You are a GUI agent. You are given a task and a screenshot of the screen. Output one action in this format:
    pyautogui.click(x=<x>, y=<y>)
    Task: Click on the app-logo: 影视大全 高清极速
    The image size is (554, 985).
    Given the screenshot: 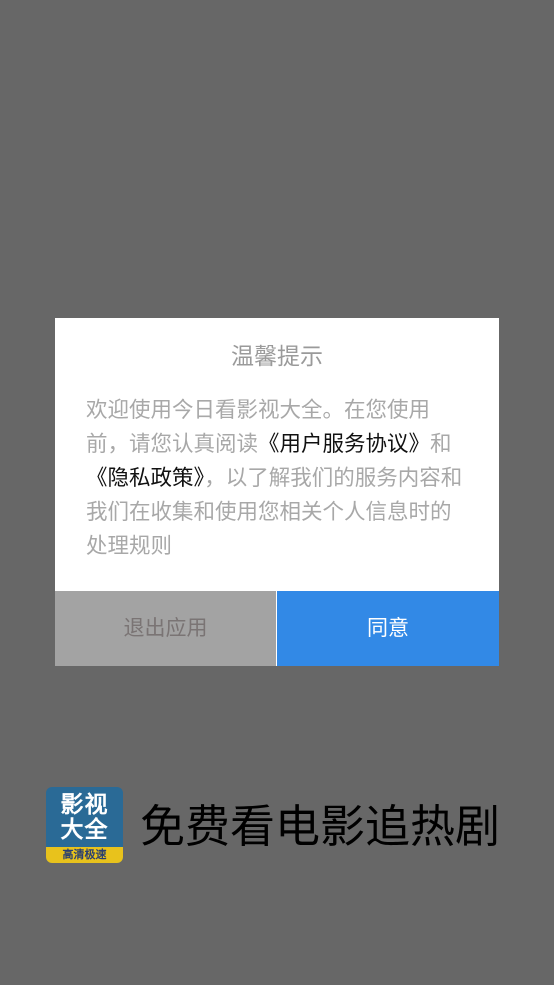 What is the action you would take?
    pyautogui.click(x=84, y=825)
    